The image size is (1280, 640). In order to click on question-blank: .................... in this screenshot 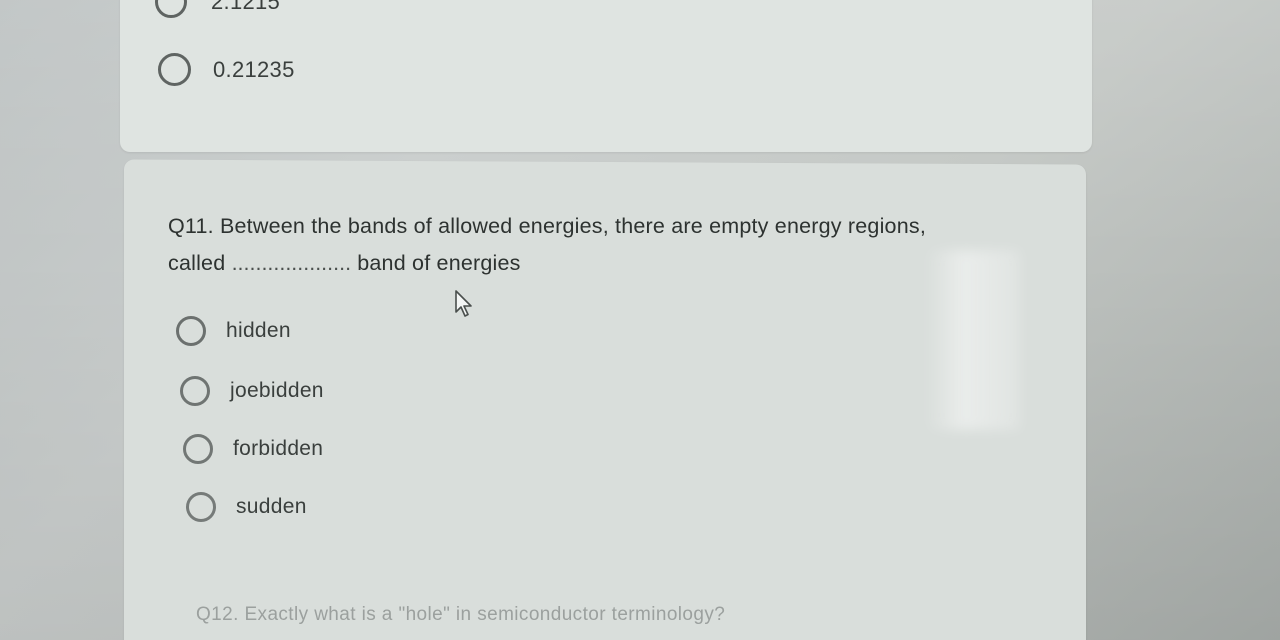, I will do `click(291, 263)`.